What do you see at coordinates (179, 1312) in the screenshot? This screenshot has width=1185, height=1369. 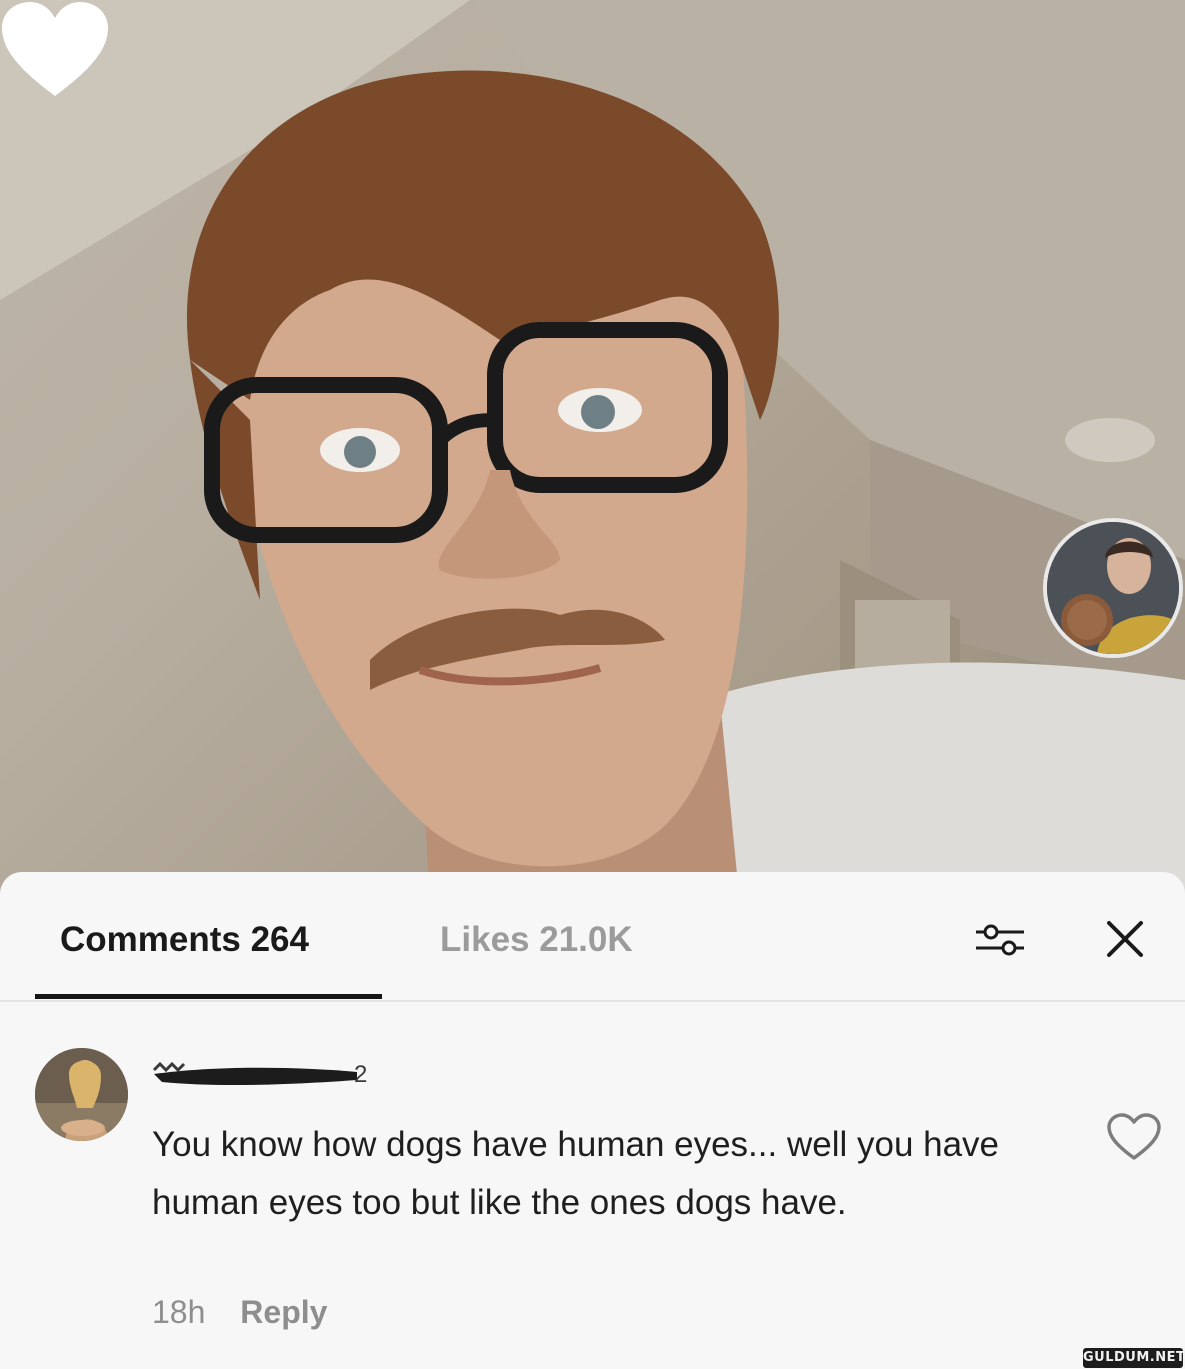 I see `comment-timestamp: 18h` at bounding box center [179, 1312].